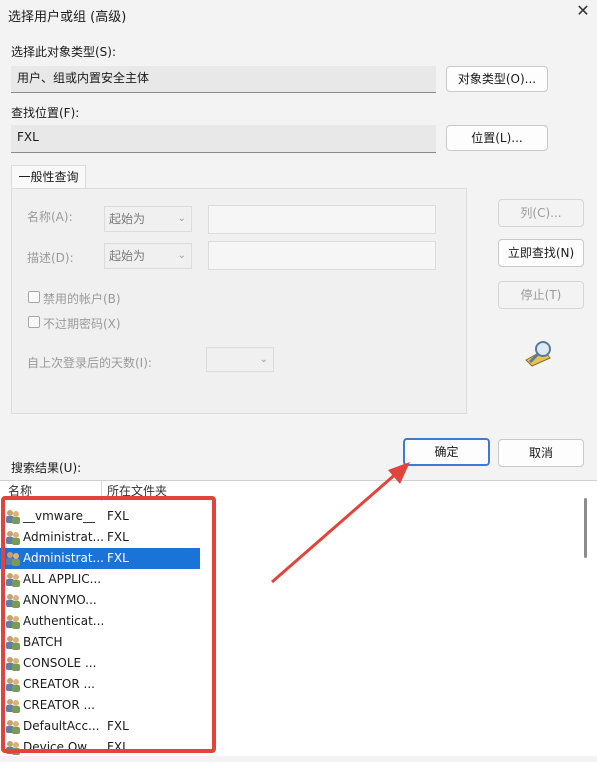 This screenshot has height=762, width=597. What do you see at coordinates (127, 256) in the screenshot?
I see `description-mode-value: 起始为` at bounding box center [127, 256].